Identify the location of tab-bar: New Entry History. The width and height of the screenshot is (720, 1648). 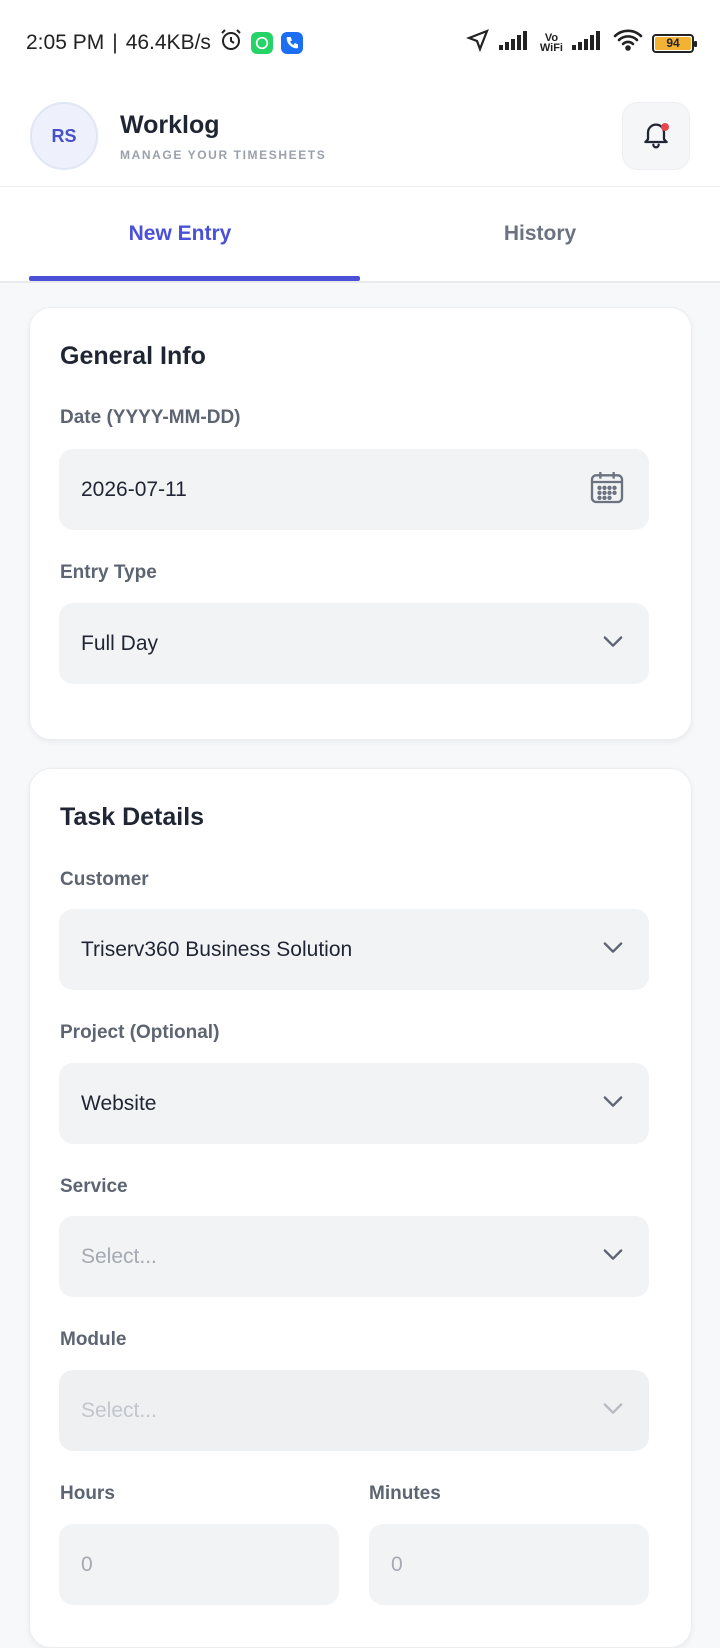
(360, 235).